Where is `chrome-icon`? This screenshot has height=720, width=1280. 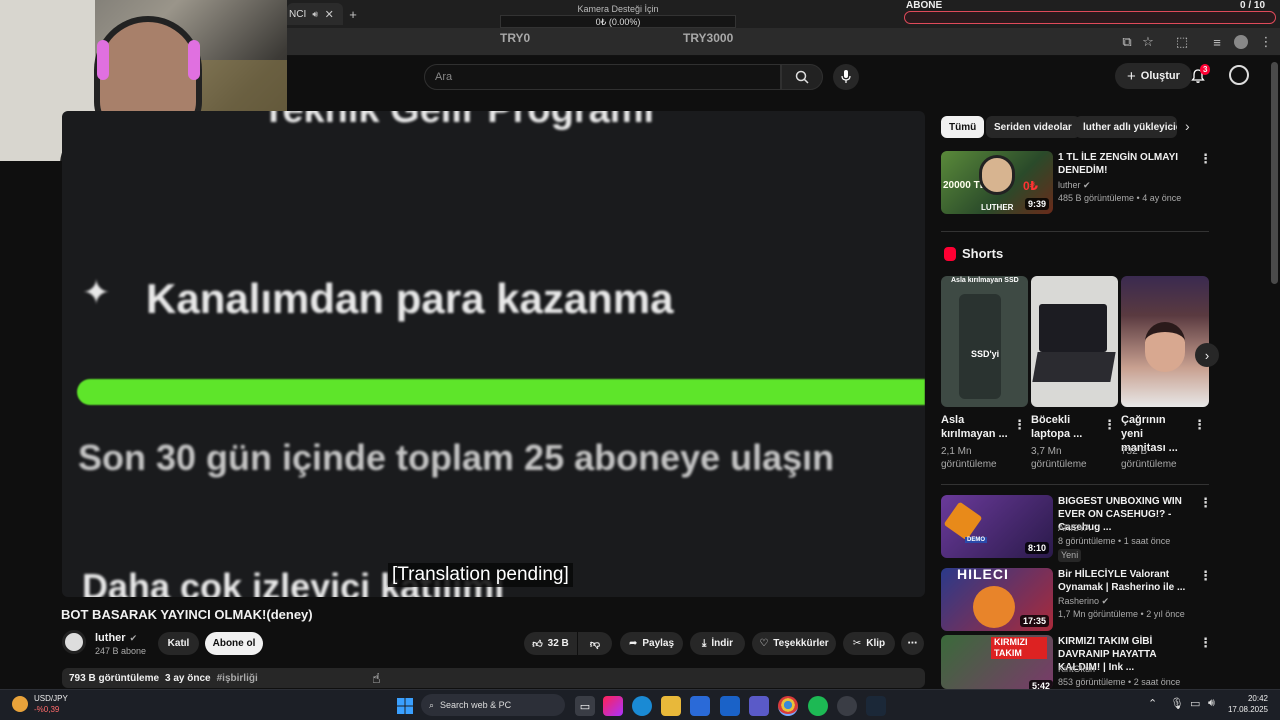
chrome-icon is located at coordinates (788, 706).